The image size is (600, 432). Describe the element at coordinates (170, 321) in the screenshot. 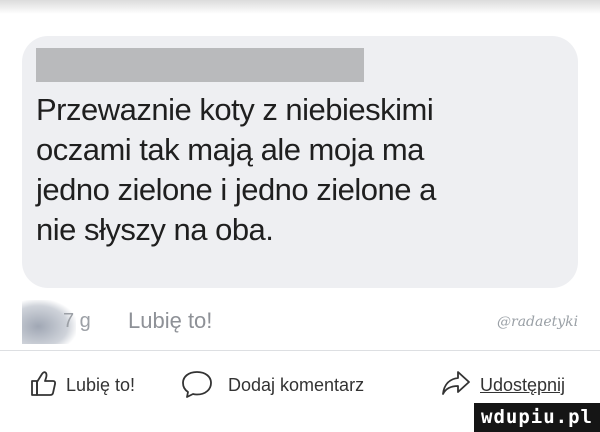

I see `comment-like-link: Lubię to!` at that location.